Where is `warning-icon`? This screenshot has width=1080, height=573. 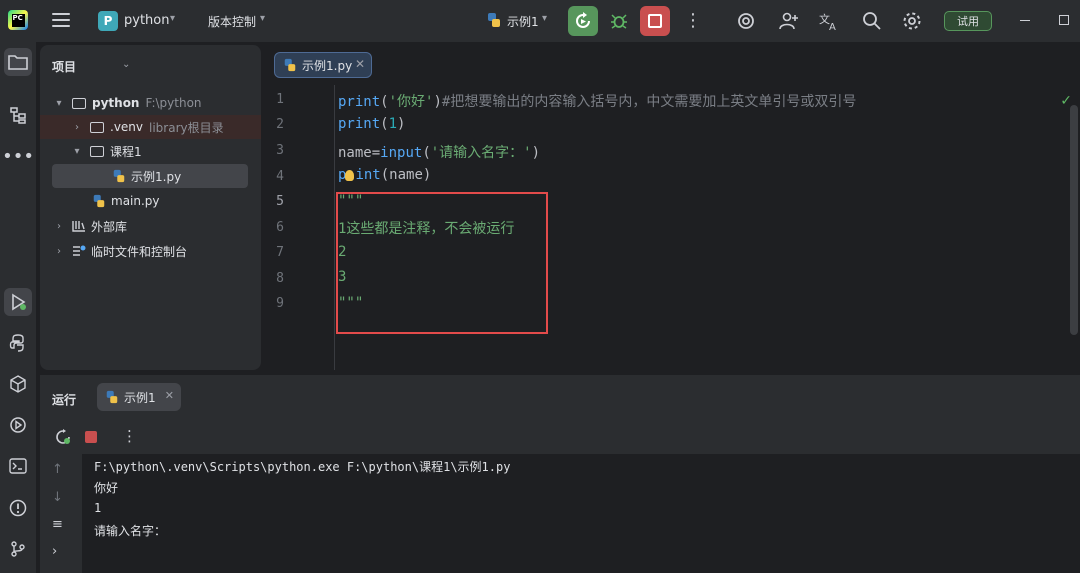
warning-icon is located at coordinates (18, 508).